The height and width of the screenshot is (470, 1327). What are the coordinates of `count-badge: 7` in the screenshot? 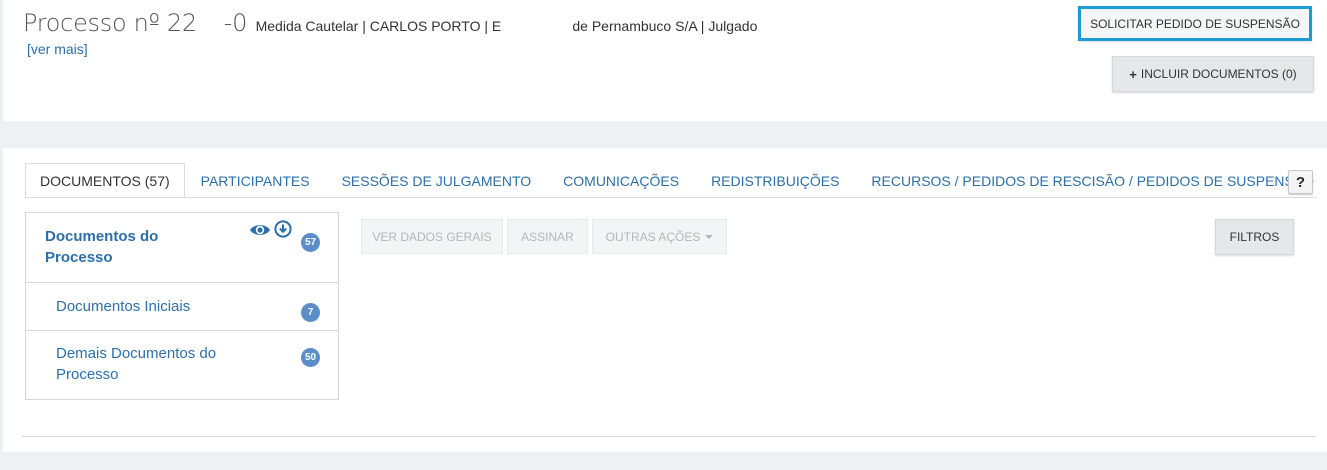 It's located at (310, 312).